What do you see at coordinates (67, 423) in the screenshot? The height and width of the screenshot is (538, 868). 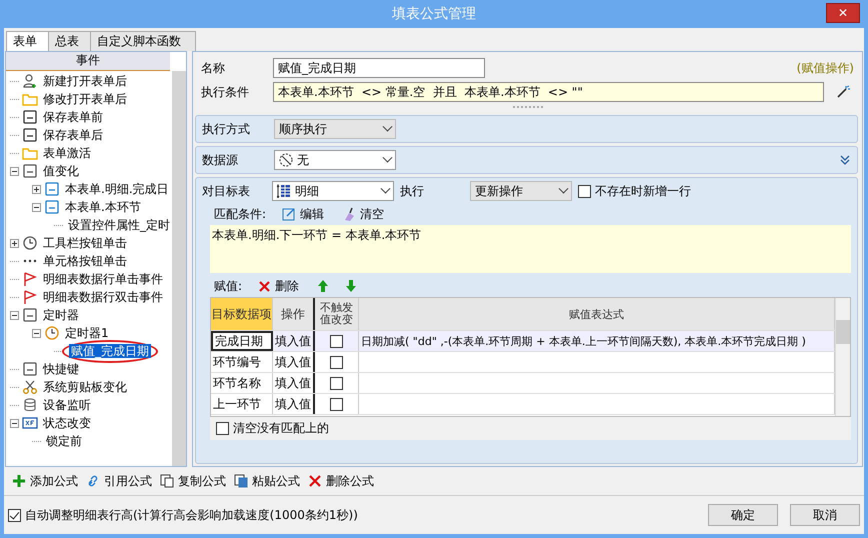 I see `tree-item: 状态改变` at bounding box center [67, 423].